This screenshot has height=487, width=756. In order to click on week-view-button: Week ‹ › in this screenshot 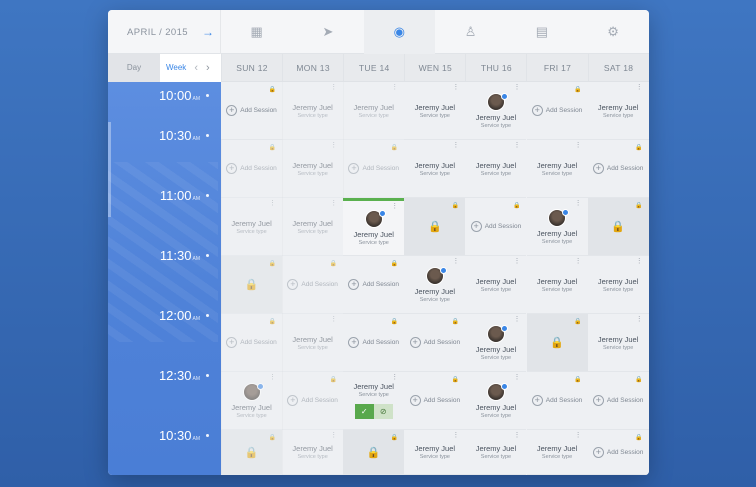, I will do `click(190, 67)`.